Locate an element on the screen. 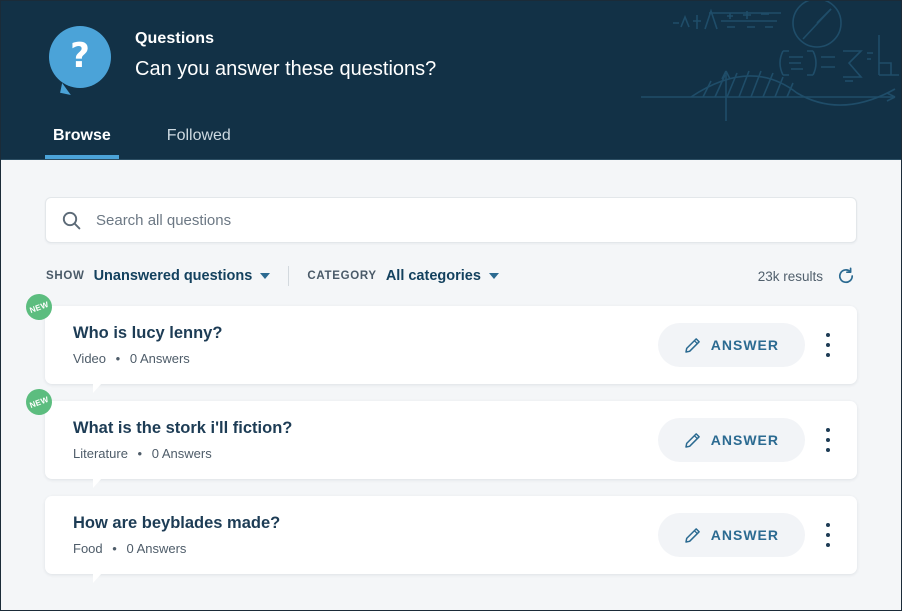  question-title: What is the stork i'll fiction? is located at coordinates (365, 429).